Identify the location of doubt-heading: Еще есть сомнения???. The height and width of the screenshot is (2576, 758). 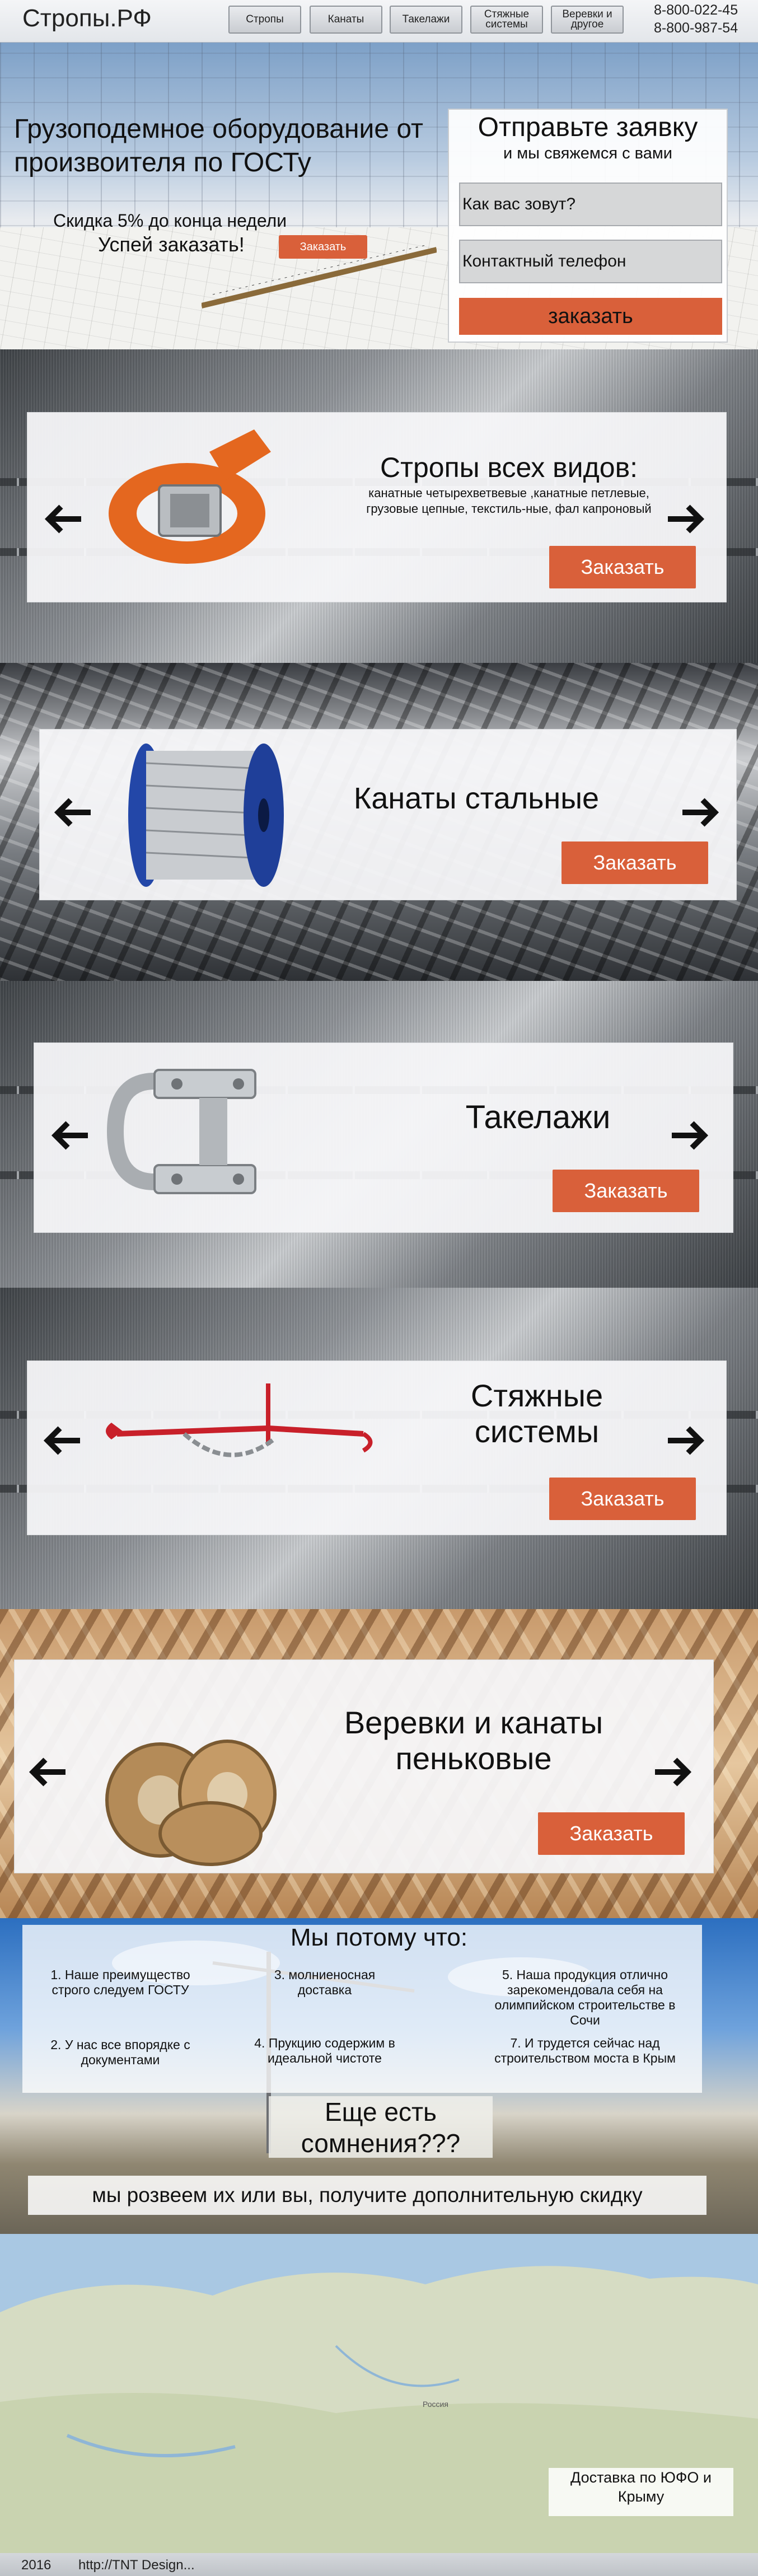
(381, 2127).